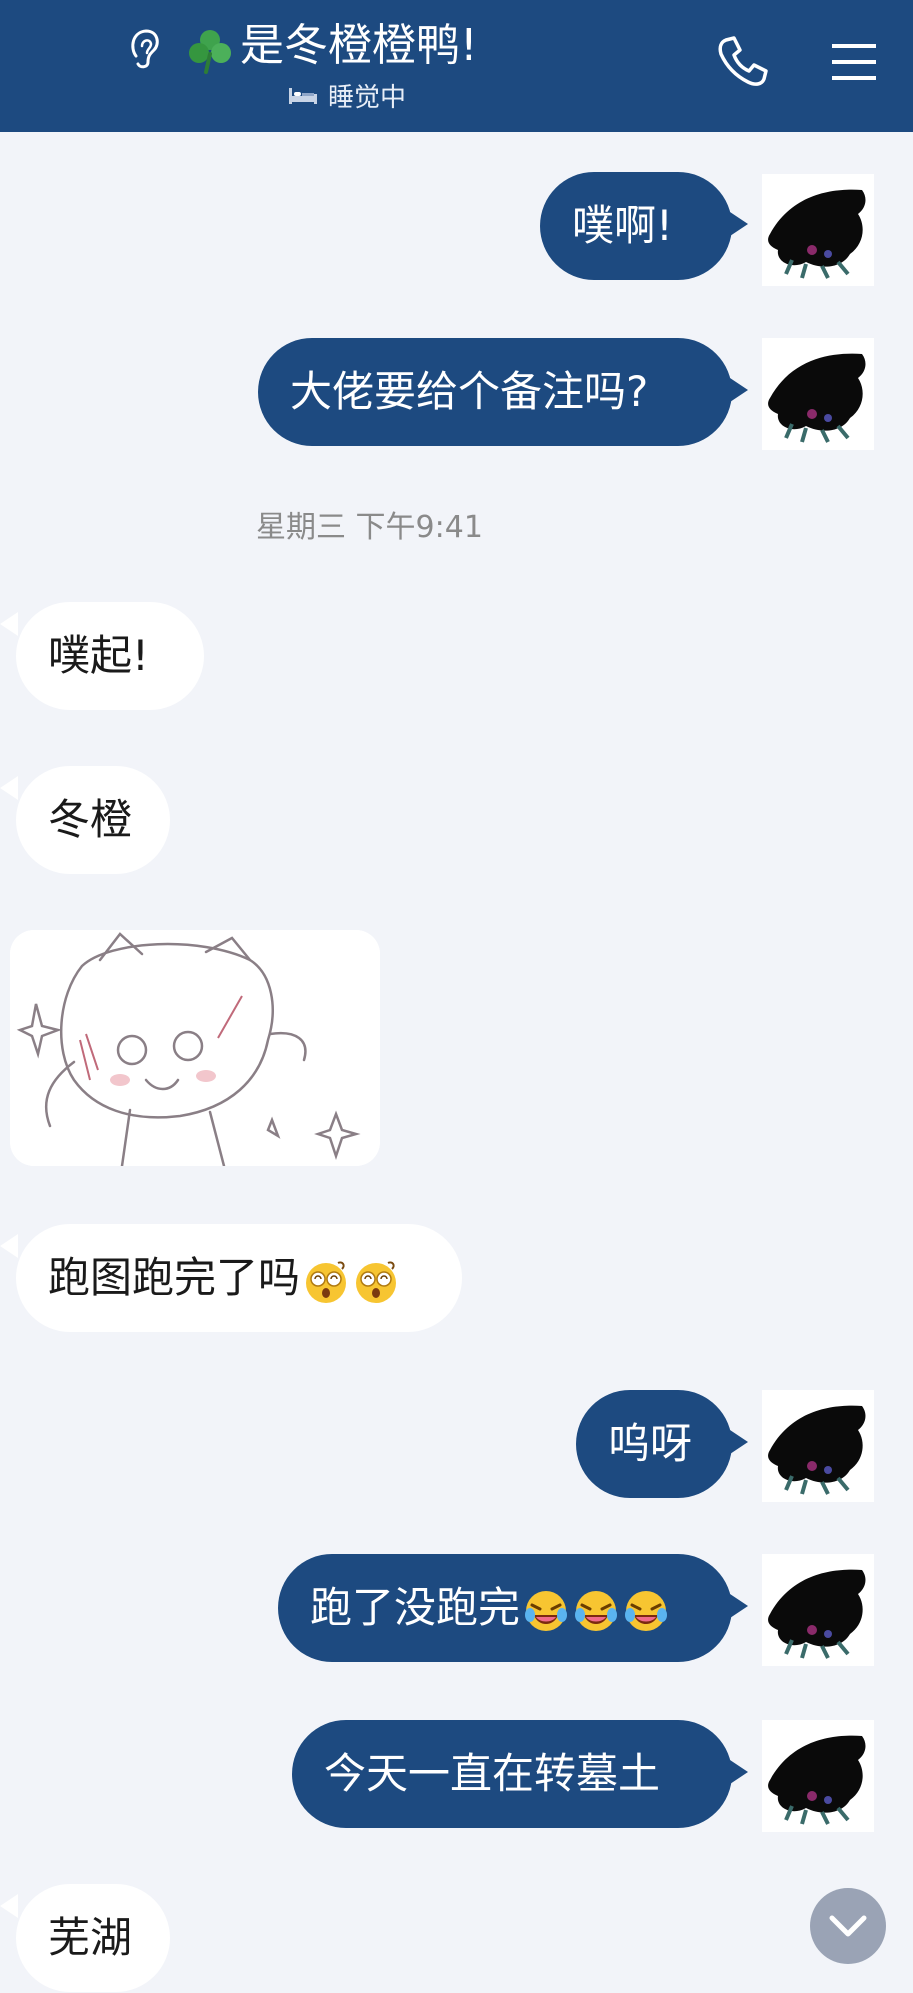  I want to click on message-bubble-incoming: 芜湖, so click(93, 1938).